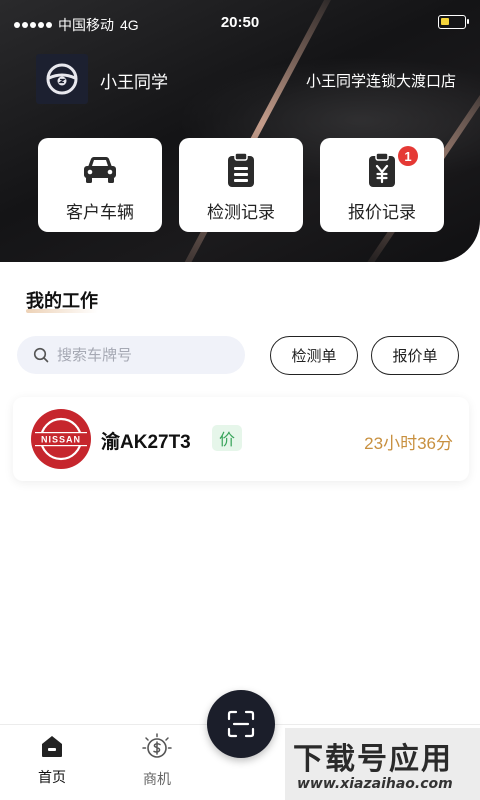 The height and width of the screenshot is (800, 480). Describe the element at coordinates (62, 301) in the screenshot. I see `section-title: 我的工作` at that location.